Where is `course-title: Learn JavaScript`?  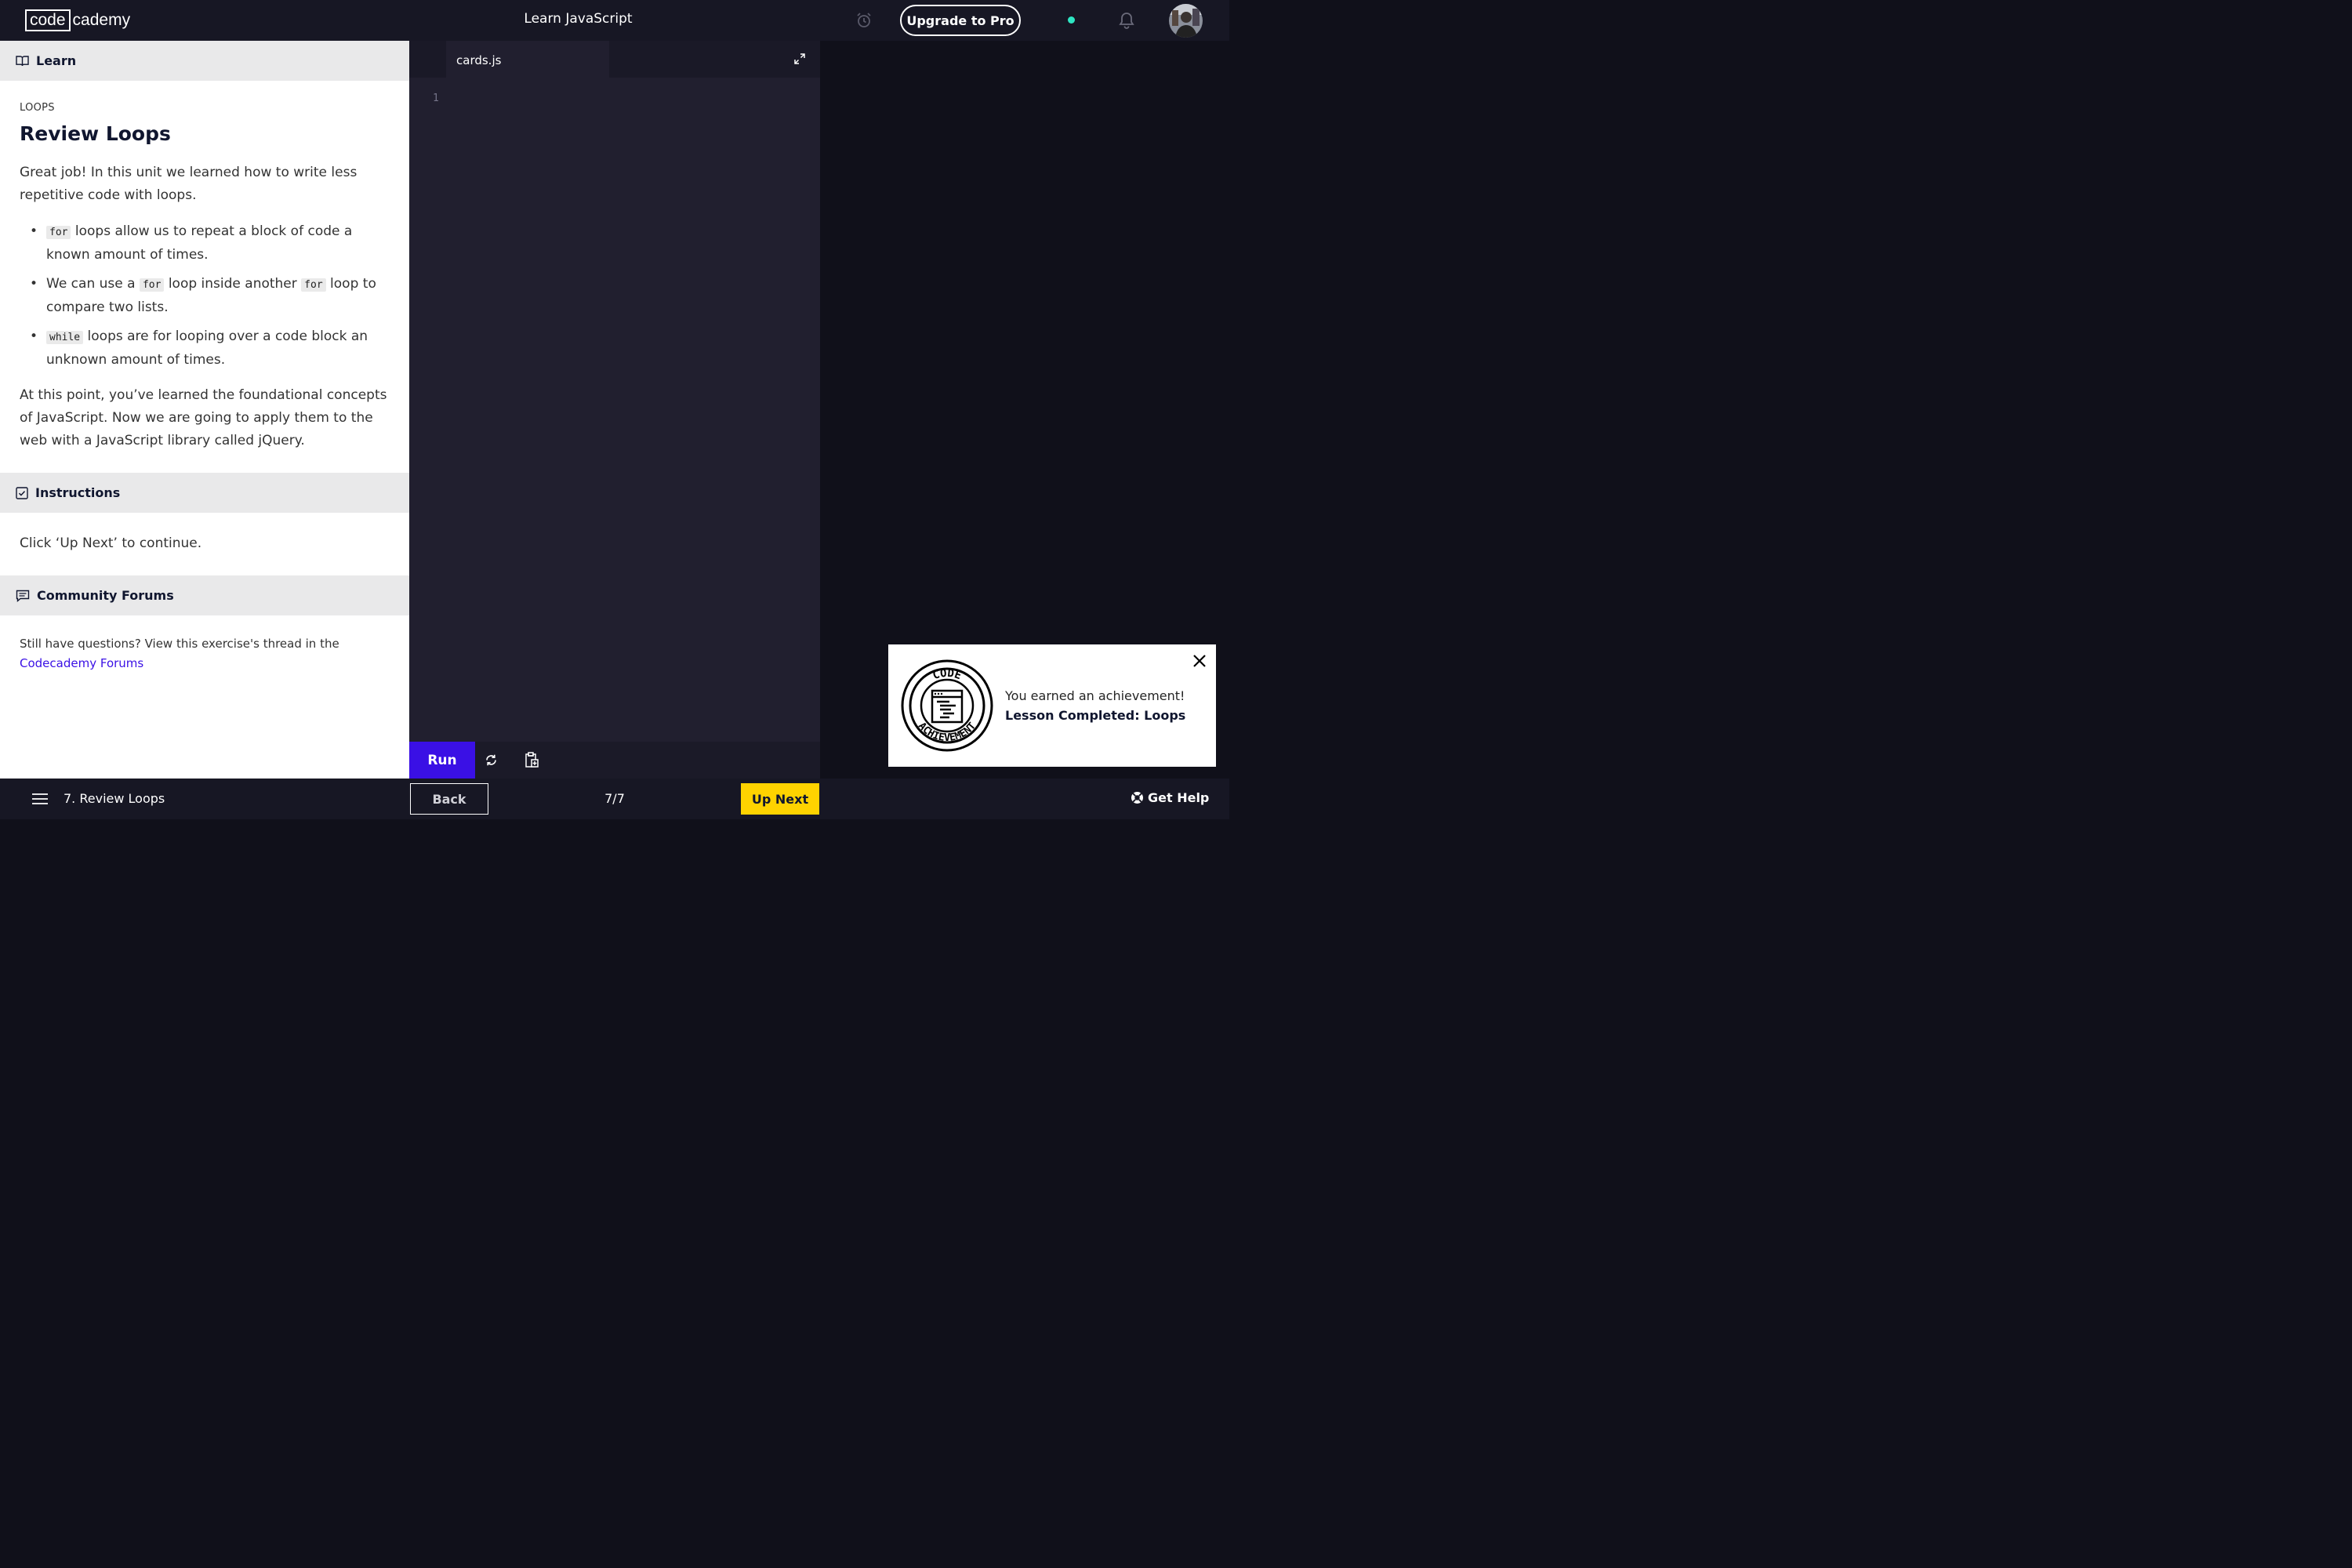
course-title: Learn JavaScript is located at coordinates (578, 19).